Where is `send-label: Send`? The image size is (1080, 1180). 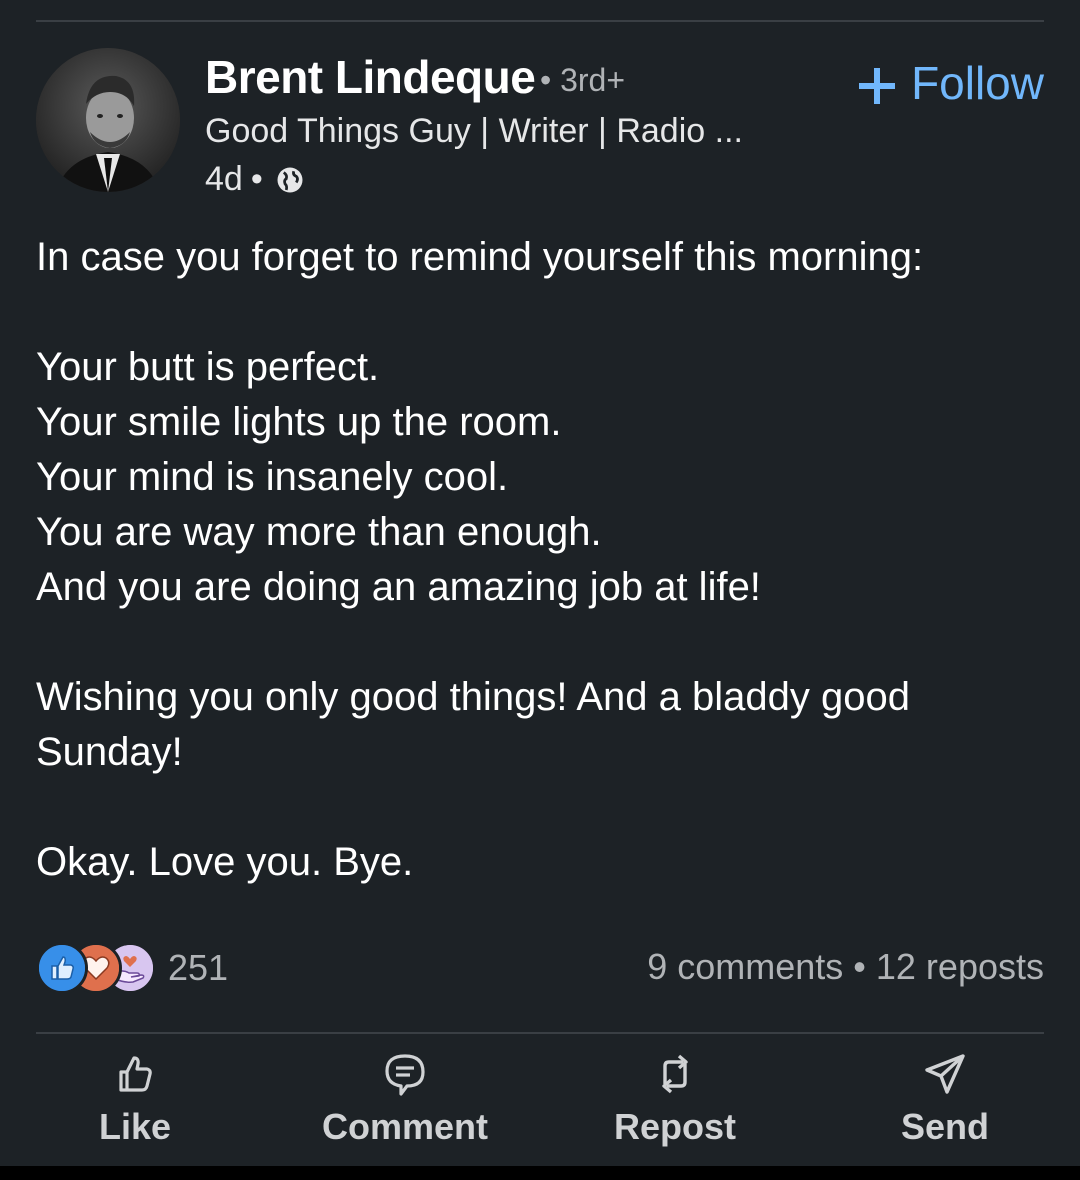
send-label: Send is located at coordinates (944, 1126).